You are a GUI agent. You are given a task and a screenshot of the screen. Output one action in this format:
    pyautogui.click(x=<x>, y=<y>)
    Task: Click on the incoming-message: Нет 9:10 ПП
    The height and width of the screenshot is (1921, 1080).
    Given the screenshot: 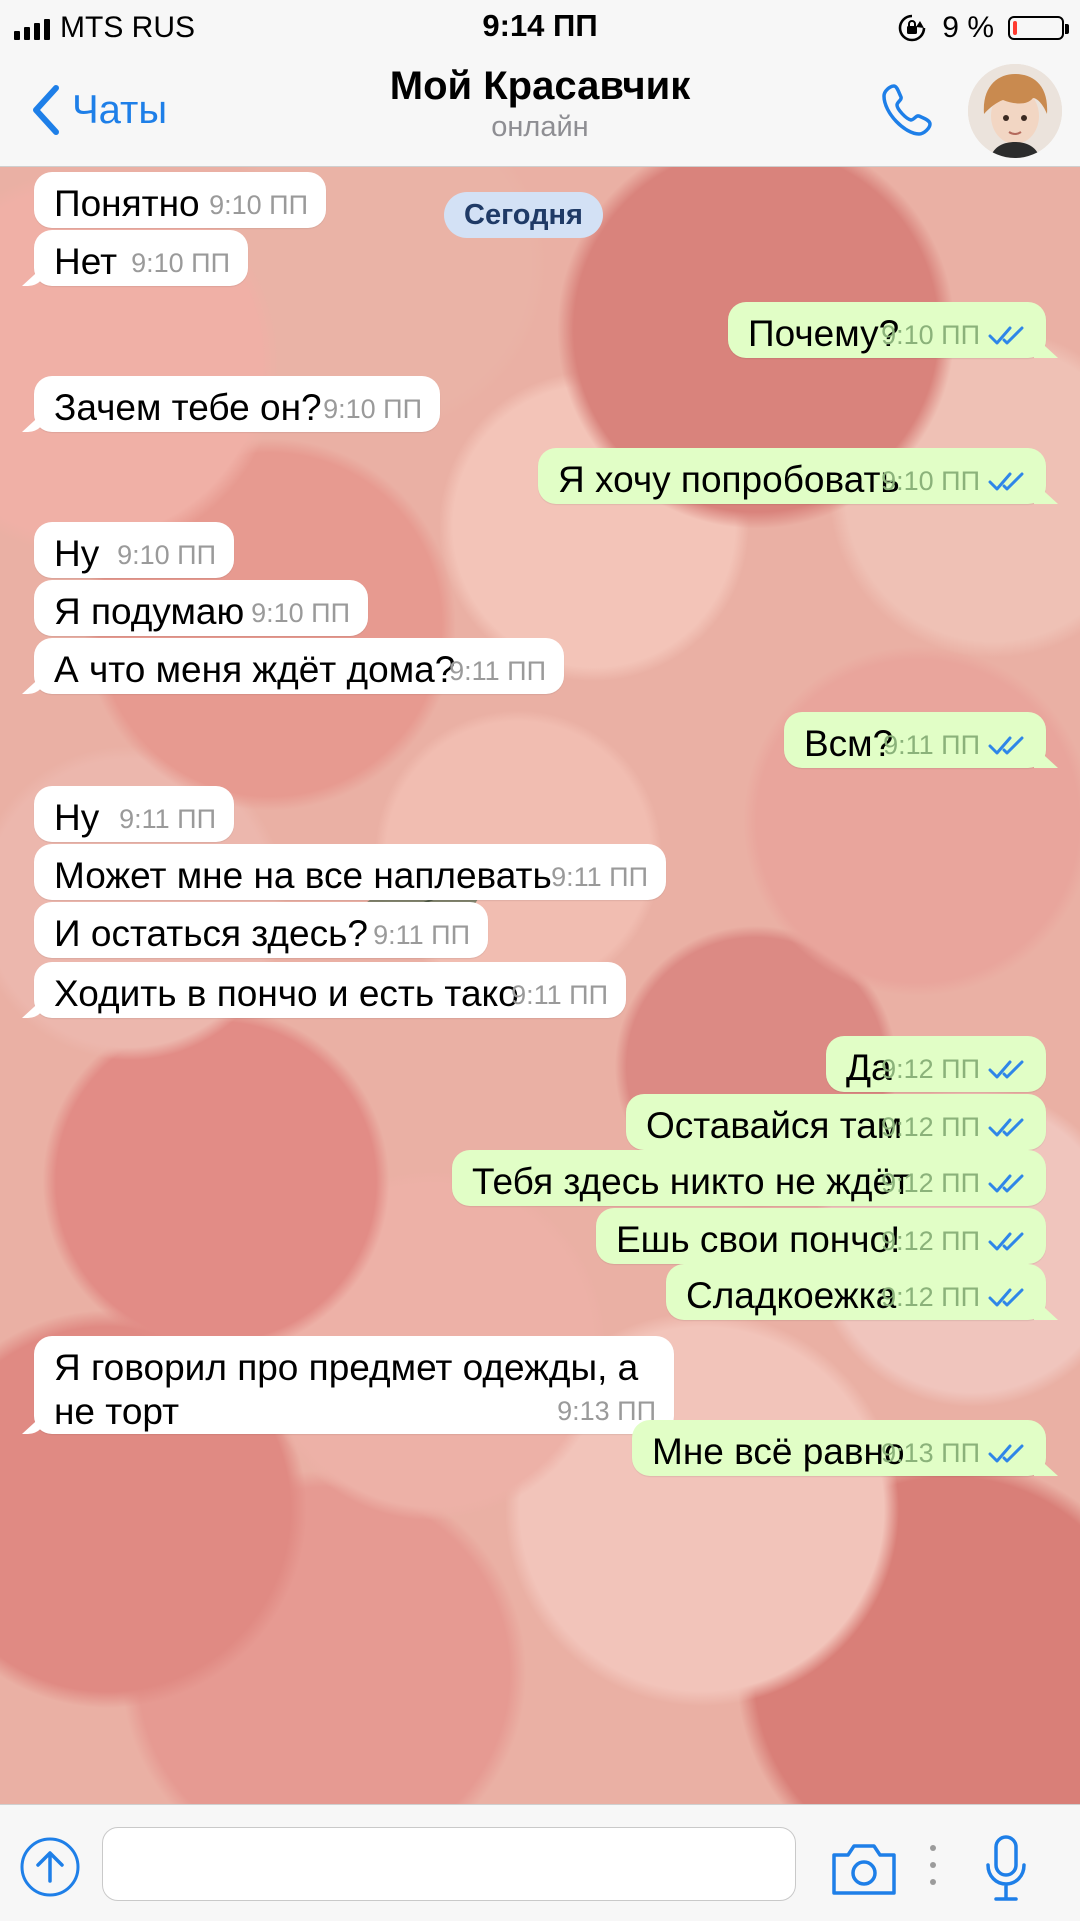 What is the action you would take?
    pyautogui.click(x=141, y=258)
    